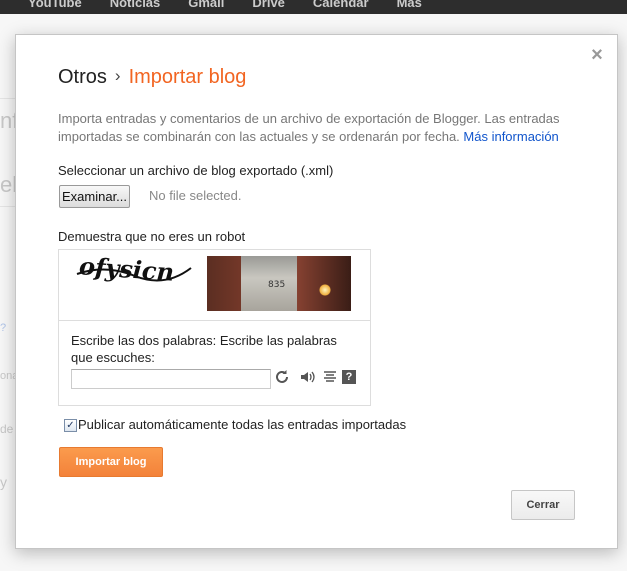  Describe the element at coordinates (195, 195) in the screenshot. I see `file-status: No file selected.` at that location.